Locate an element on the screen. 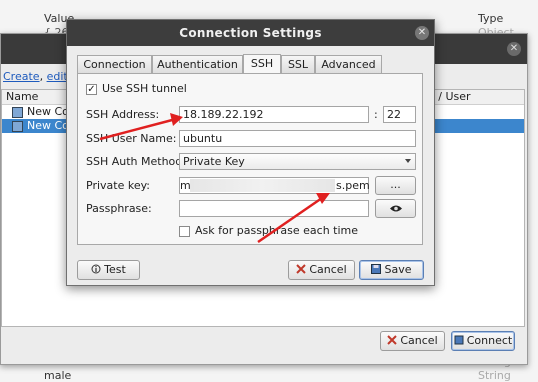 Image resolution: width=538 pixels, height=382 pixels. save-button: Save is located at coordinates (391, 270).